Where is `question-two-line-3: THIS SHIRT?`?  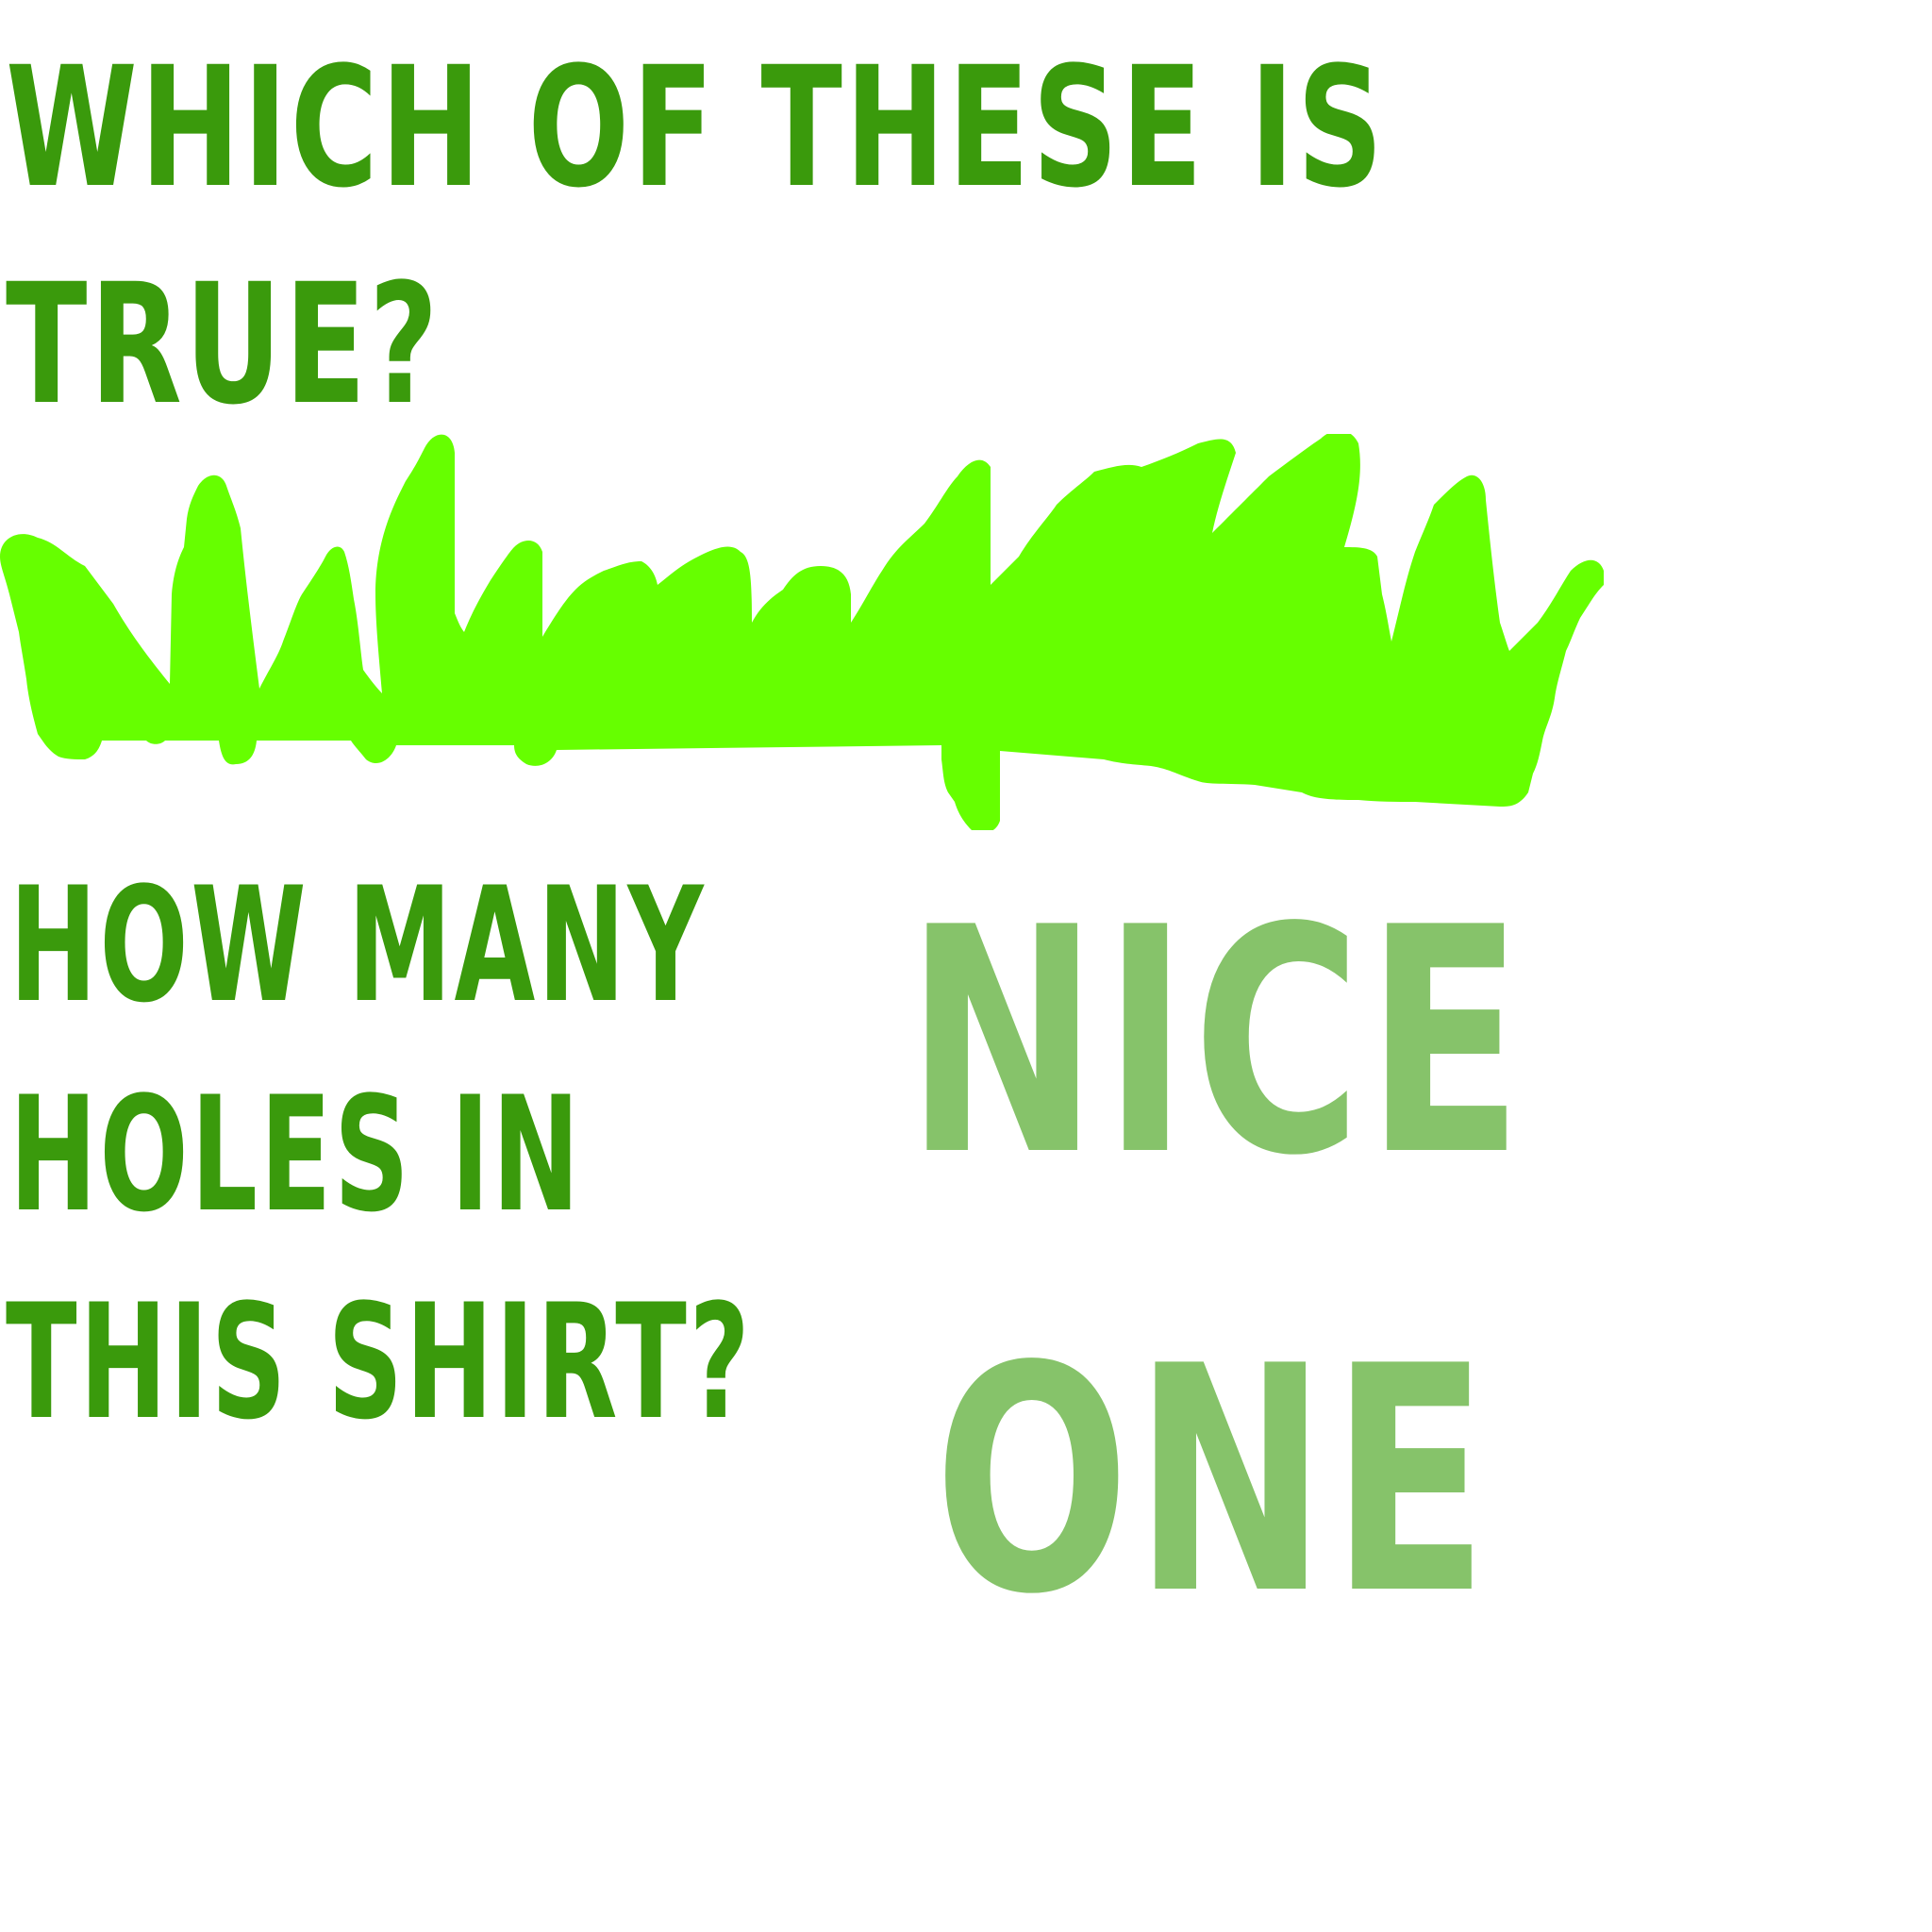 question-two-line-3: THIS SHIRT? is located at coordinates (380, 1363).